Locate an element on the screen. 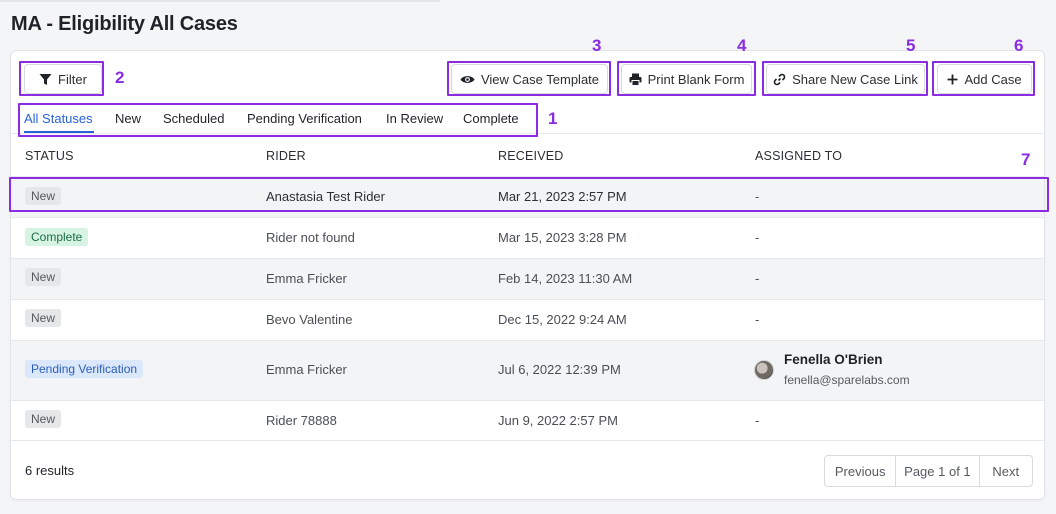 The width and height of the screenshot is (1056, 514). annotation-box-filter is located at coordinates (61, 78).